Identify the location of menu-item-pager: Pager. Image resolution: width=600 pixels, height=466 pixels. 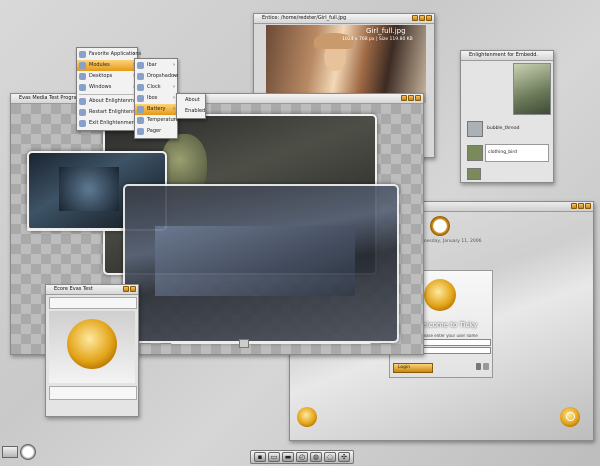
(156, 131).